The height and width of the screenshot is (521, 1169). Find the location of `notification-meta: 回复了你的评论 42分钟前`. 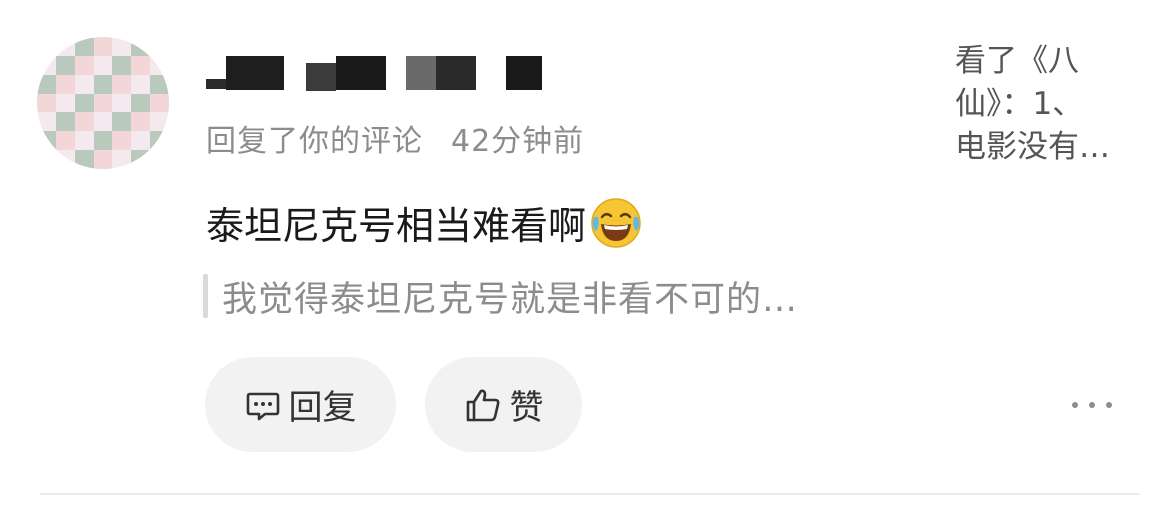

notification-meta: 回复了你的评论 42分钟前 is located at coordinates (395, 138).